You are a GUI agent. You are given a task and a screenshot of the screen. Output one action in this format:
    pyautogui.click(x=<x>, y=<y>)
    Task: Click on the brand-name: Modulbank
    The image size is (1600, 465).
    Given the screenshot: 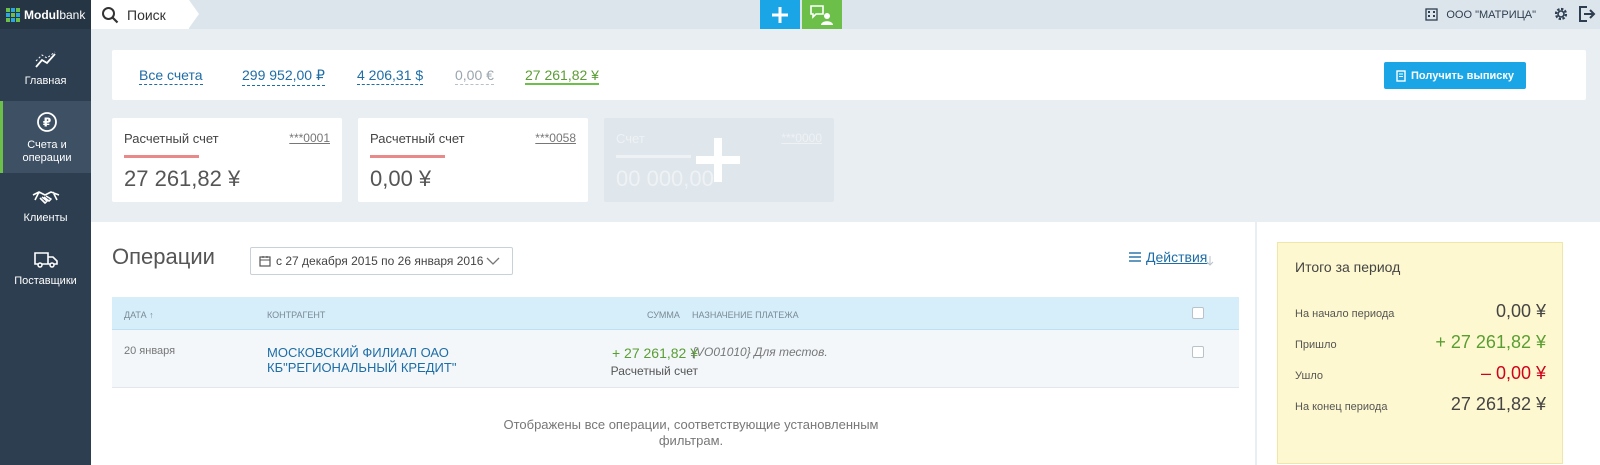 What is the action you would take?
    pyautogui.click(x=55, y=14)
    